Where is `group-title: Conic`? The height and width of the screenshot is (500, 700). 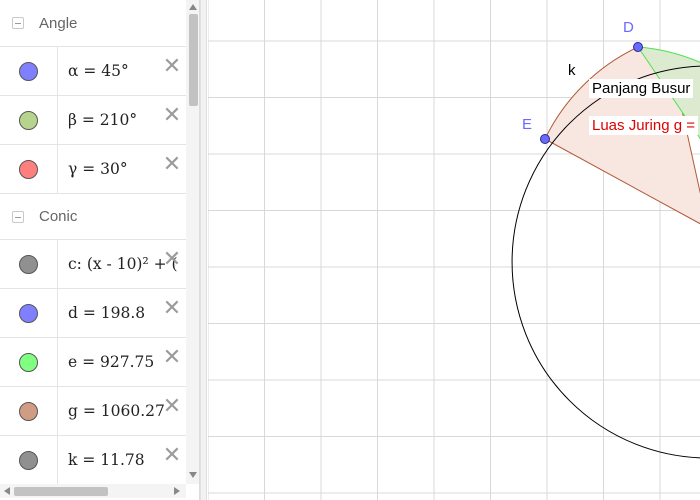
group-title: Conic is located at coordinates (58, 216).